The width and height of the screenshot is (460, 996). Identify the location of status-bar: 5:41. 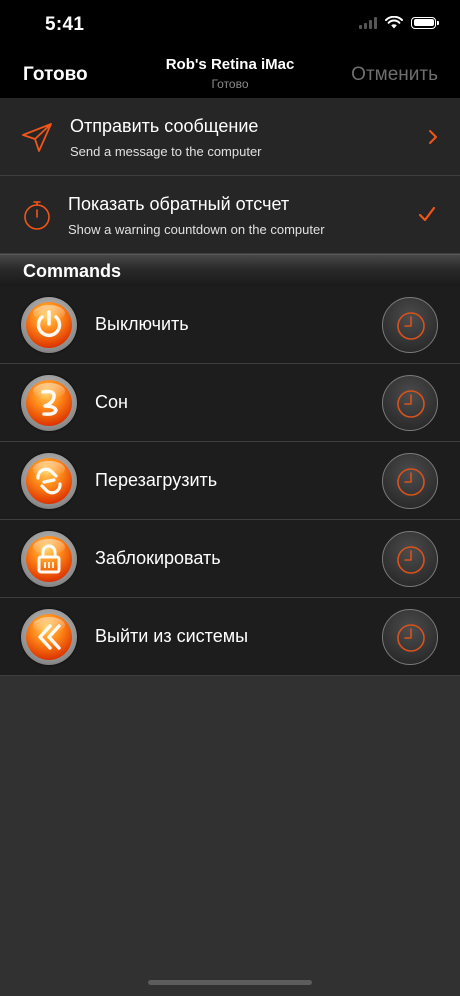
(230, 25).